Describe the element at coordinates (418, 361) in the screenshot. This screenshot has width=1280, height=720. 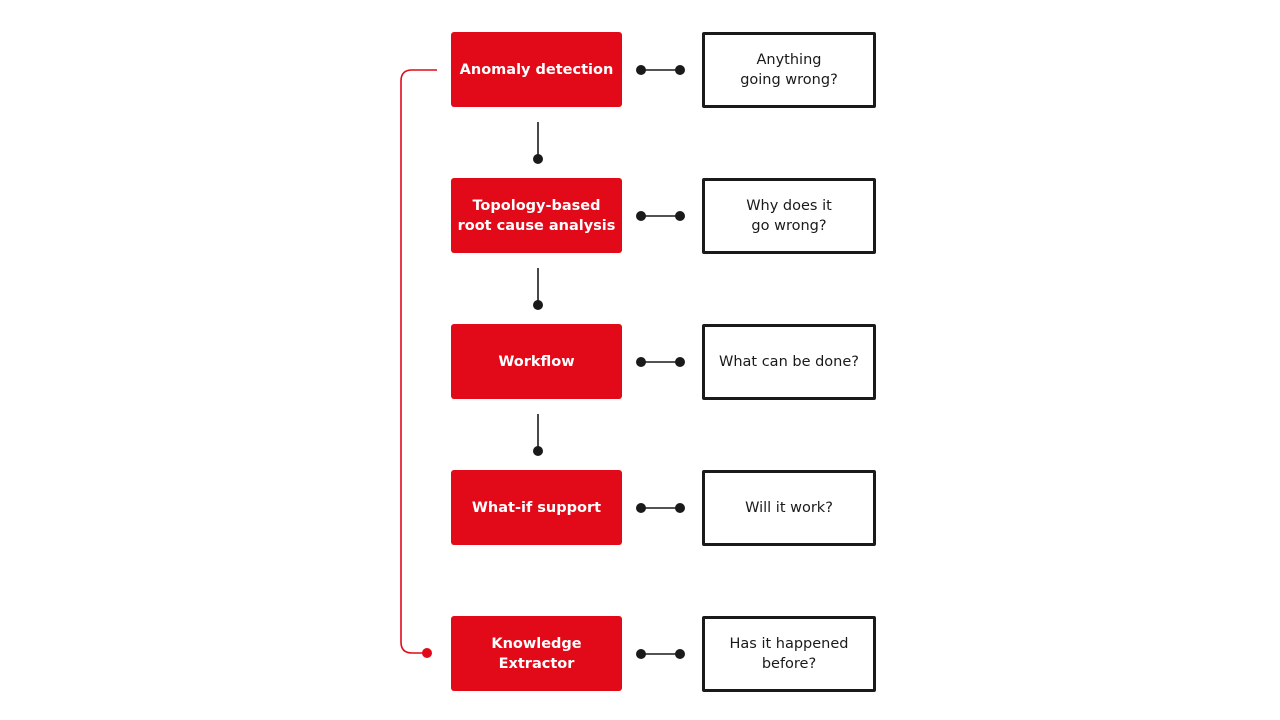
I see `feedback-loop-line` at that location.